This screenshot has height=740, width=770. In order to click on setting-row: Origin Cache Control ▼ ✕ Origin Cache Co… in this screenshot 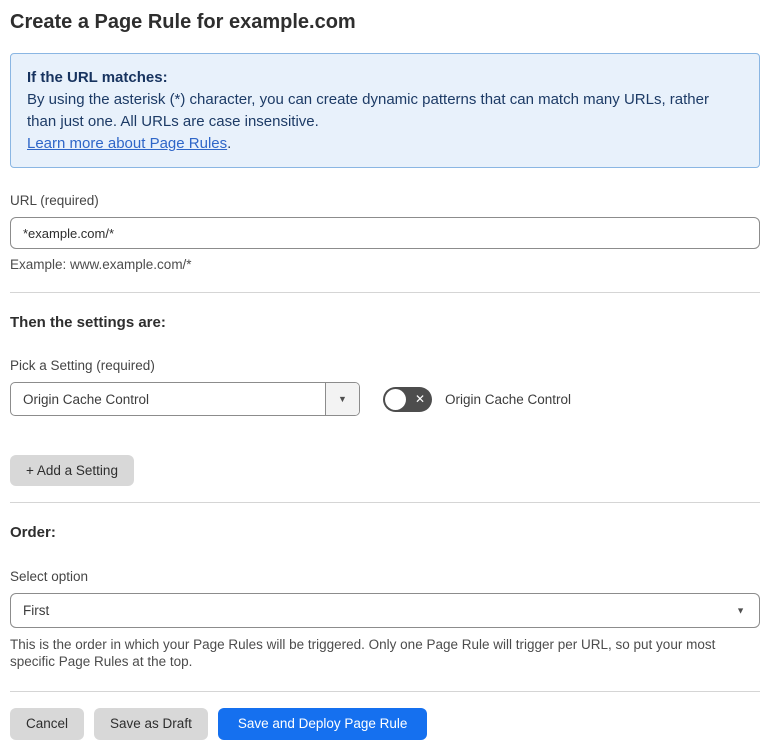, I will do `click(385, 399)`.